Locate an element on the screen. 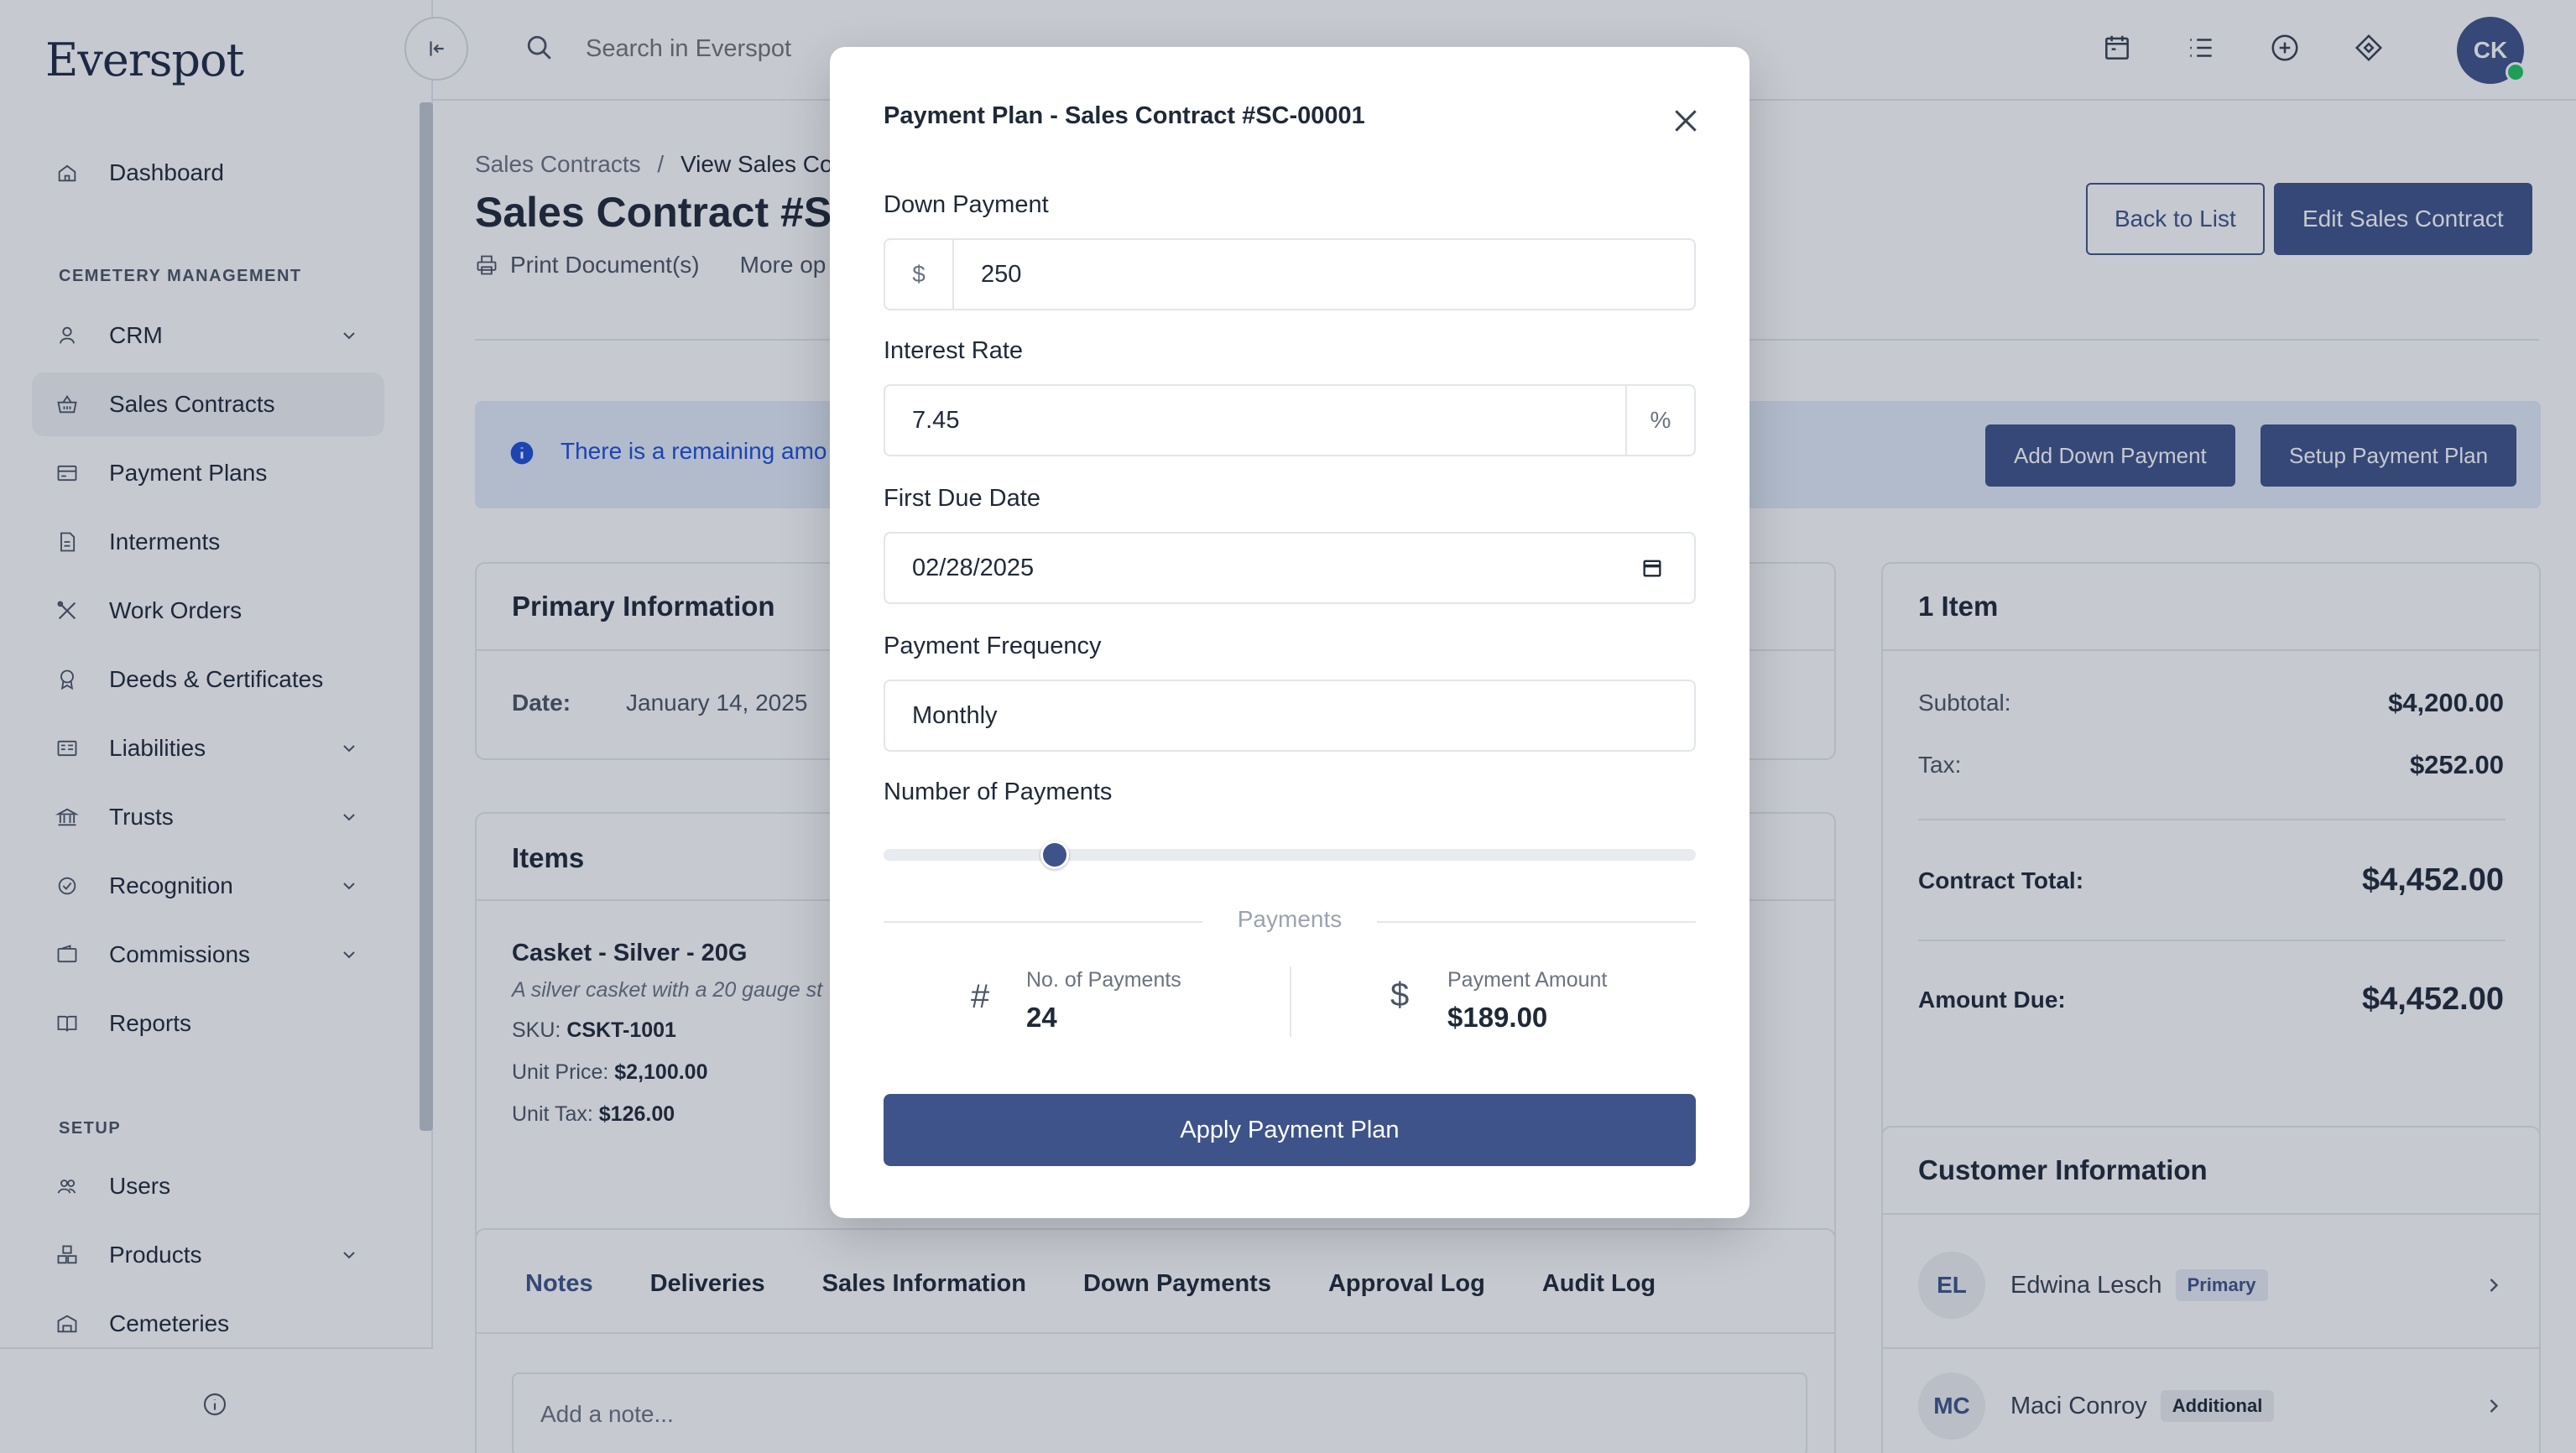  currency-prefix: $ is located at coordinates (920, 274).